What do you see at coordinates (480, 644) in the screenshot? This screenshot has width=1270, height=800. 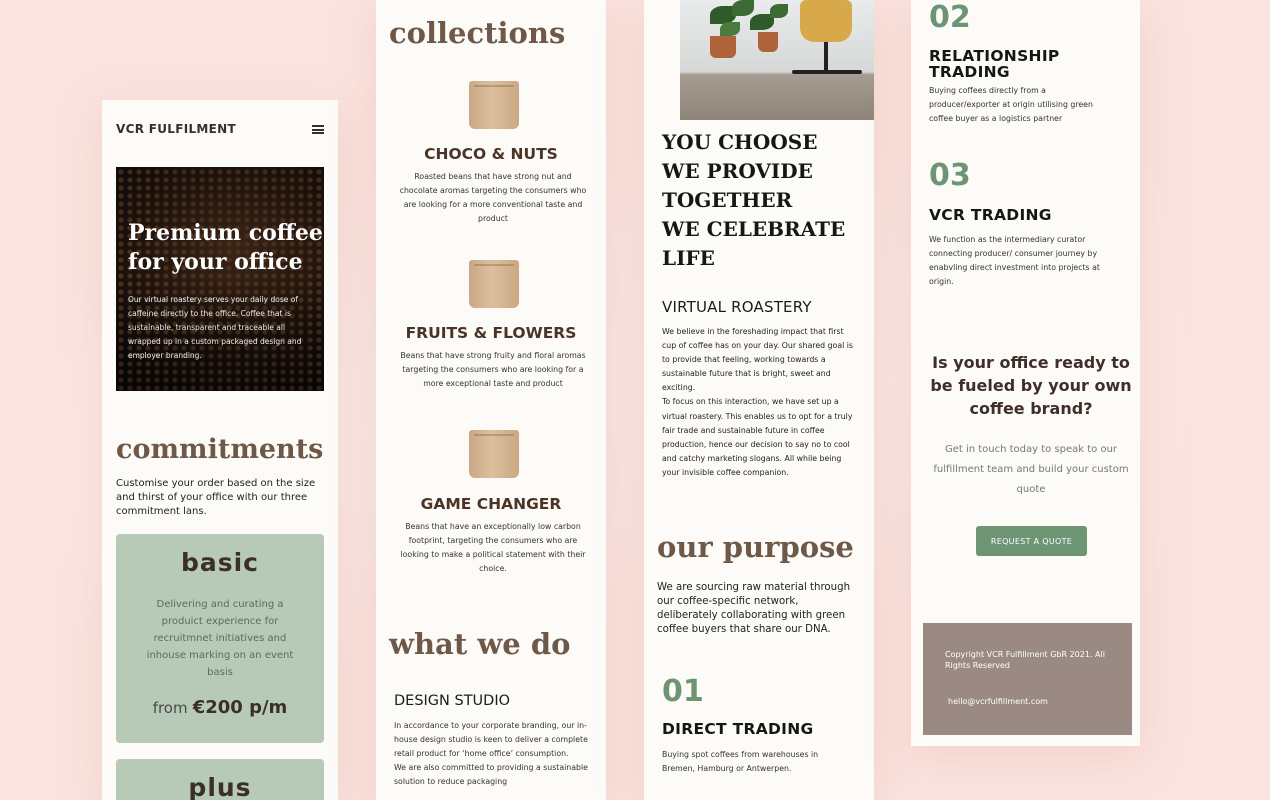 I see `what-we-do-heading: what we do` at bounding box center [480, 644].